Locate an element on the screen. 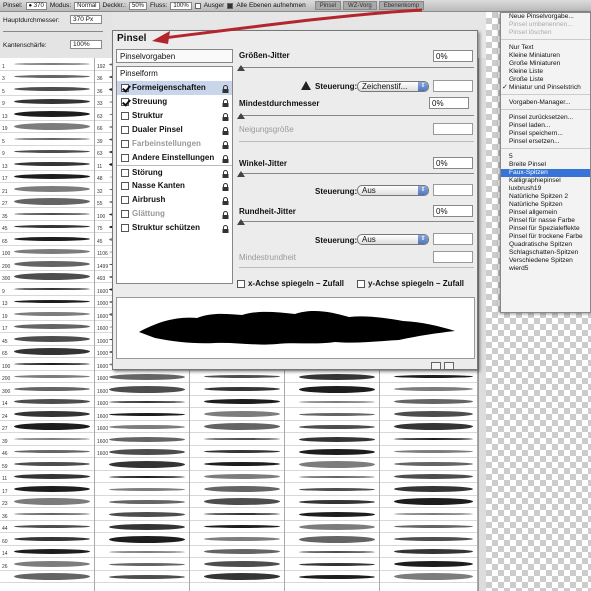  menu-item: 5 is located at coordinates (545, 157).